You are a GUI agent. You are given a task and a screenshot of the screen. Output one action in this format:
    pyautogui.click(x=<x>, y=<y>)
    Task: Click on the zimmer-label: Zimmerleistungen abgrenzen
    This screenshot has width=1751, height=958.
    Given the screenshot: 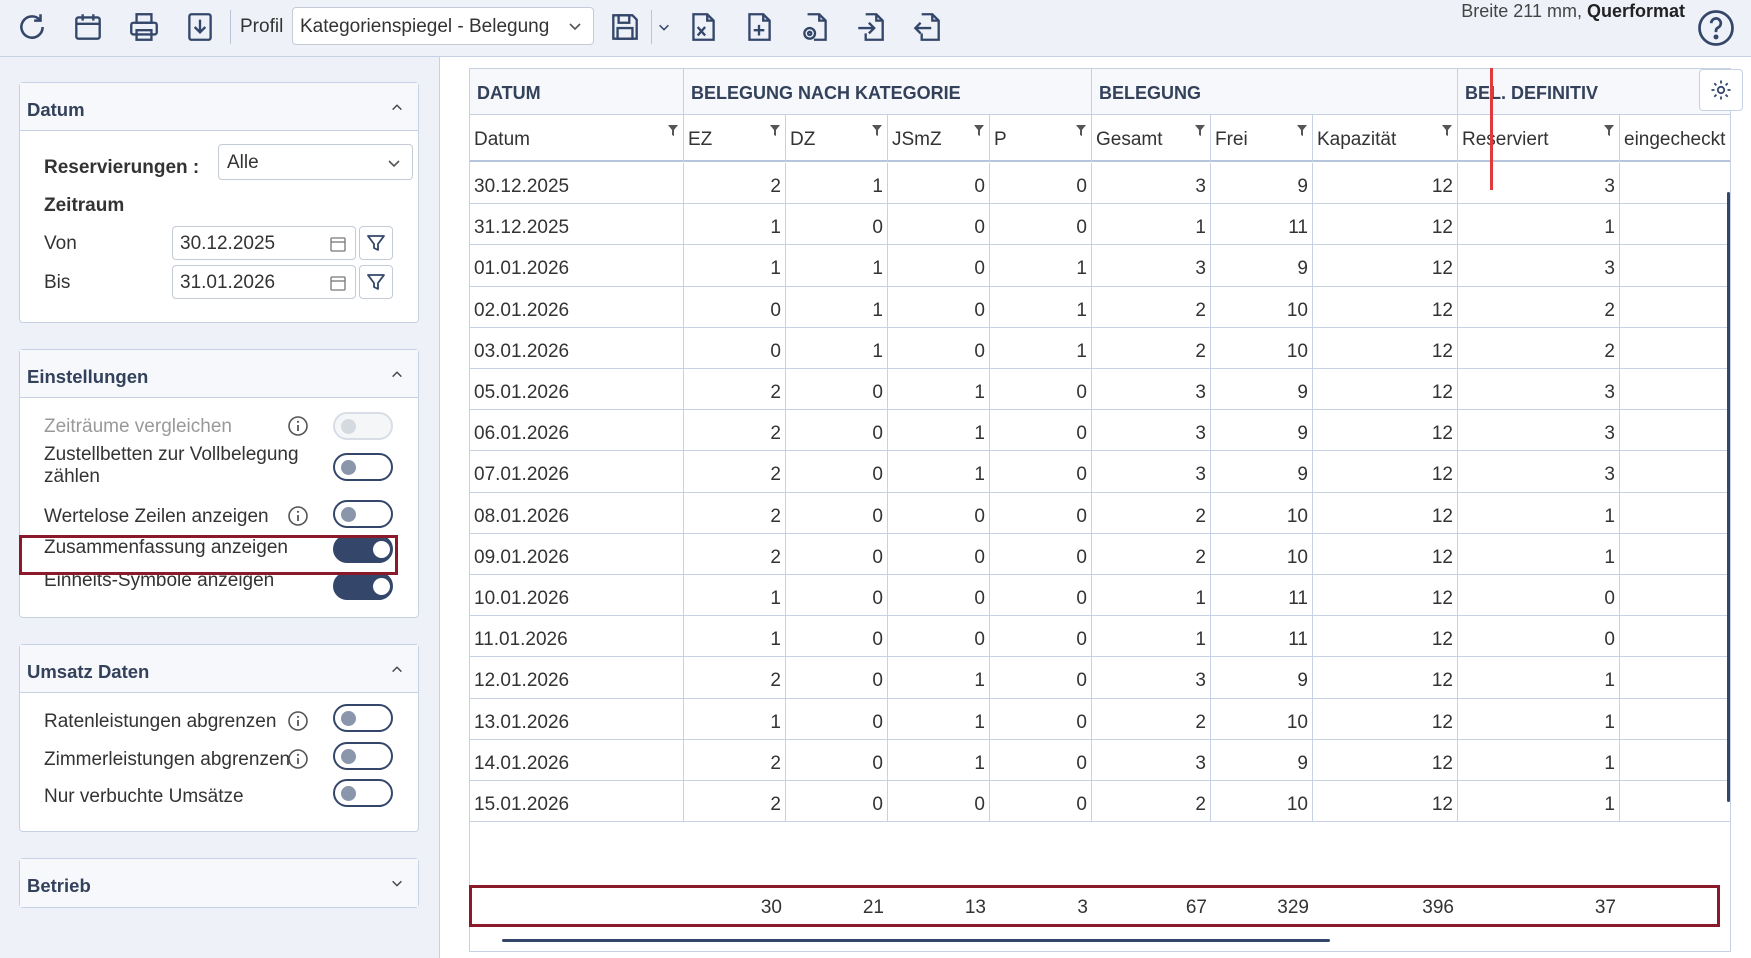 What is the action you would take?
    pyautogui.click(x=167, y=759)
    